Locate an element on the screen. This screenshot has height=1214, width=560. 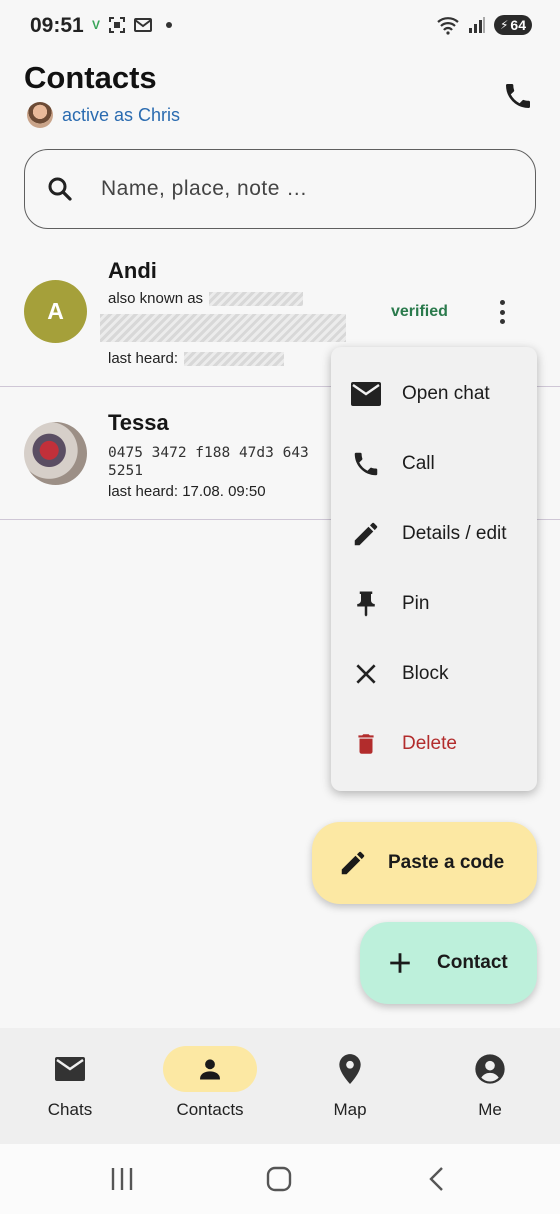
redacted-alias is located at coordinates (256, 299).